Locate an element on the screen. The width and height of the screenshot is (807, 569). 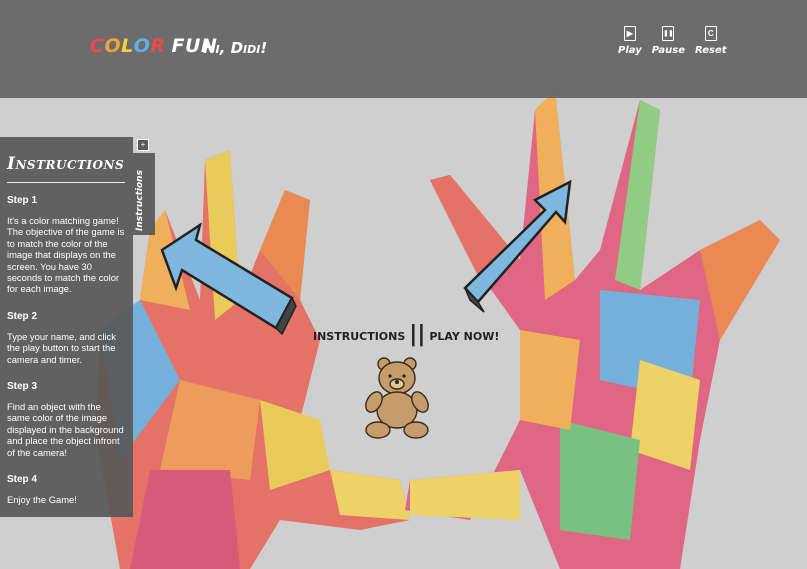
reset-icon: C is located at coordinates (710, 33).